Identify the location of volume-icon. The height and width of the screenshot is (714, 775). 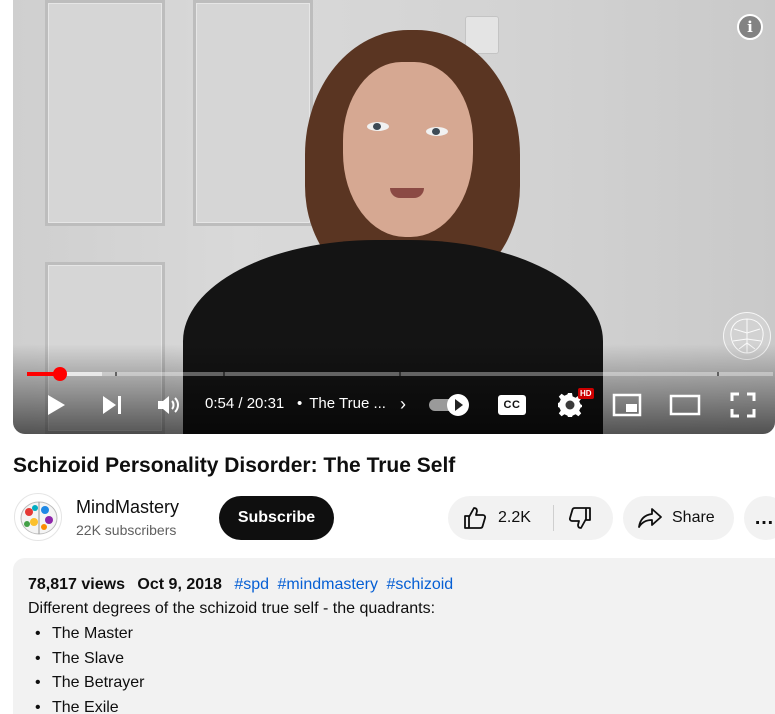
(168, 405).